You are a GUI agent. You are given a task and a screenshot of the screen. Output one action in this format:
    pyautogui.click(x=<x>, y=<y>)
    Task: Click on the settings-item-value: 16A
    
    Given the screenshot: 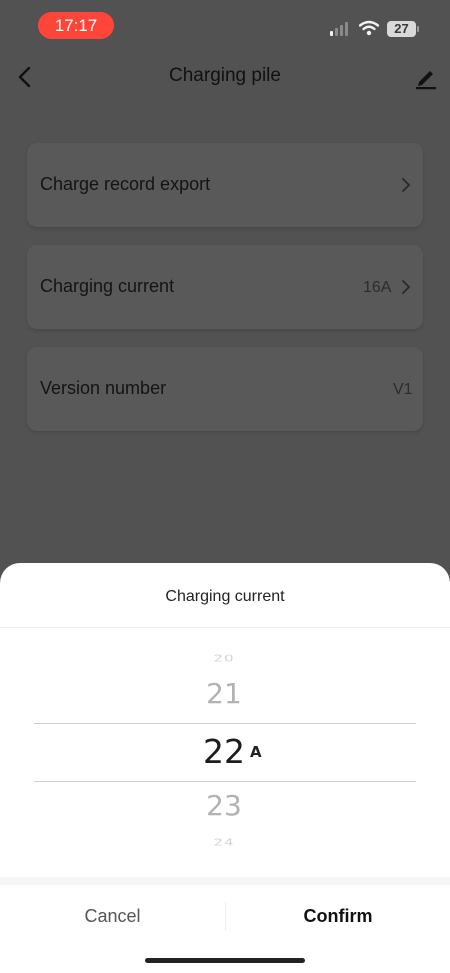 What is the action you would take?
    pyautogui.click(x=377, y=287)
    